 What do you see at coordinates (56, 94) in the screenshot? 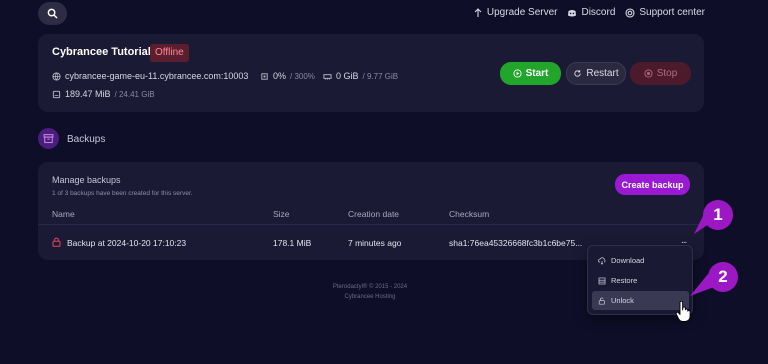
I see `disk-icon` at bounding box center [56, 94].